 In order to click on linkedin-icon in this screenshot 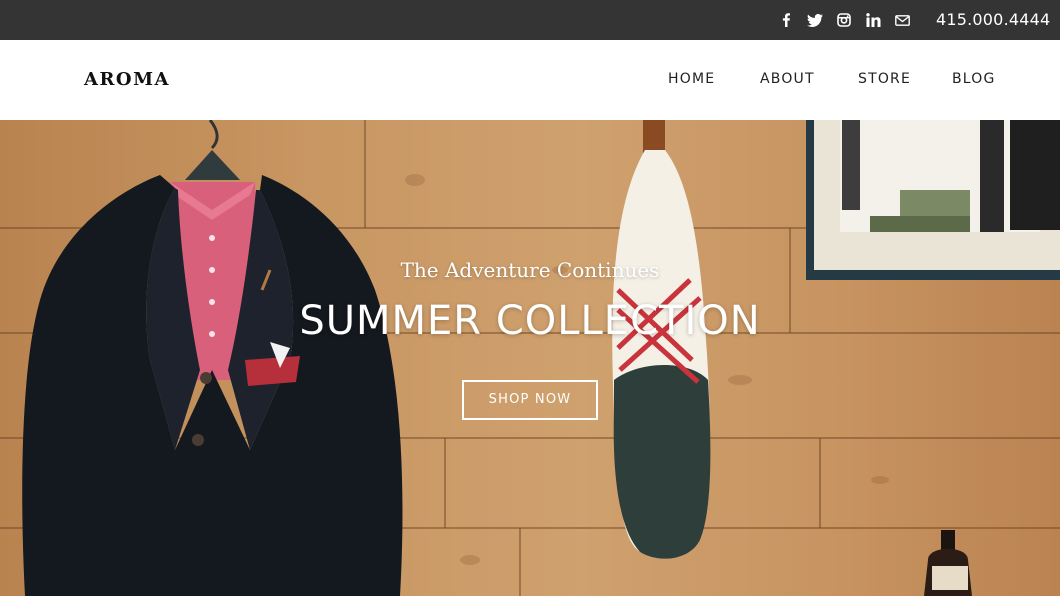, I will do `click(873, 20)`.